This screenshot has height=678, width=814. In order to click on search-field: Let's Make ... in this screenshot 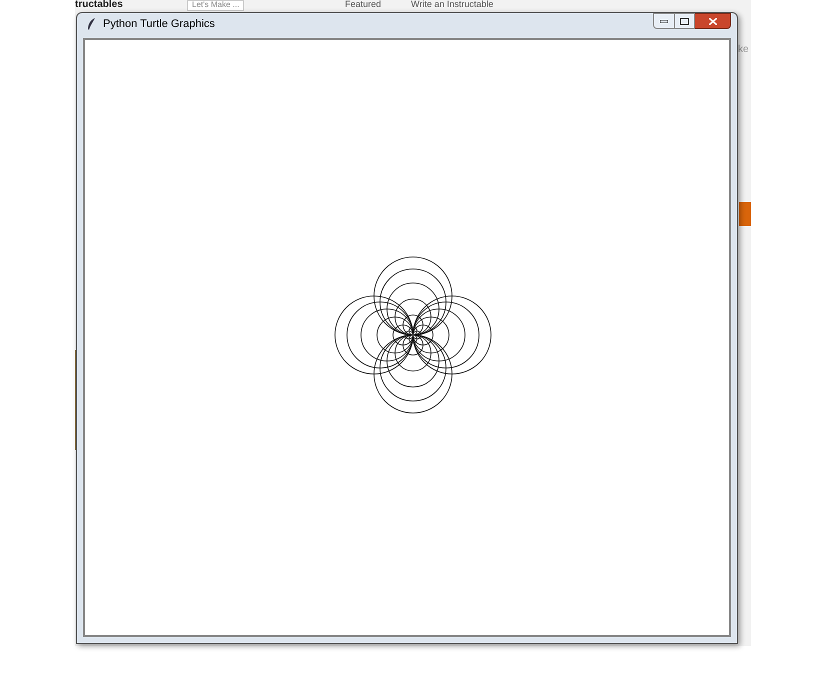, I will do `click(215, 5)`.